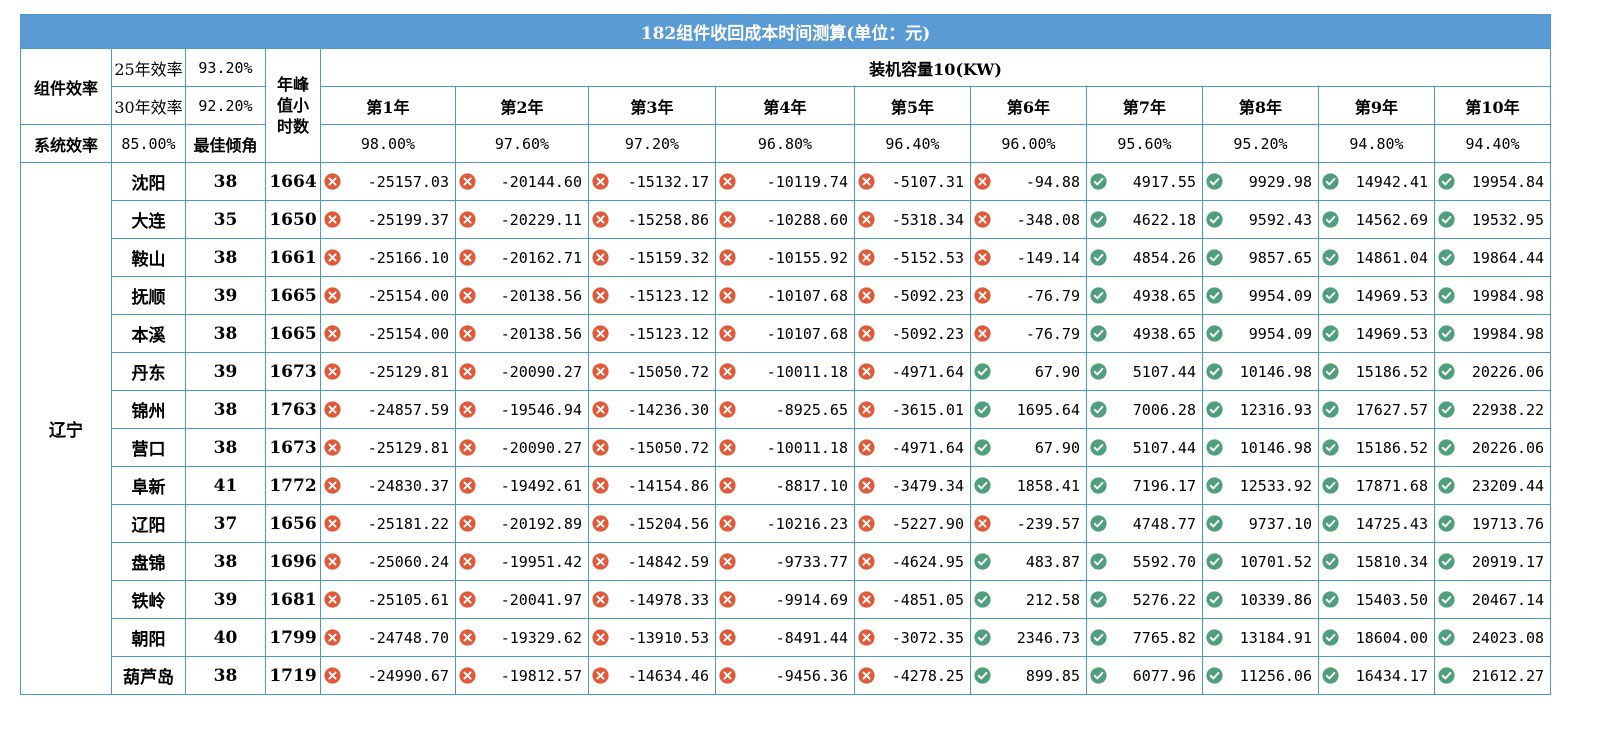  Describe the element at coordinates (408, 333) in the screenshot. I see `payback-value: -25154.00` at that location.